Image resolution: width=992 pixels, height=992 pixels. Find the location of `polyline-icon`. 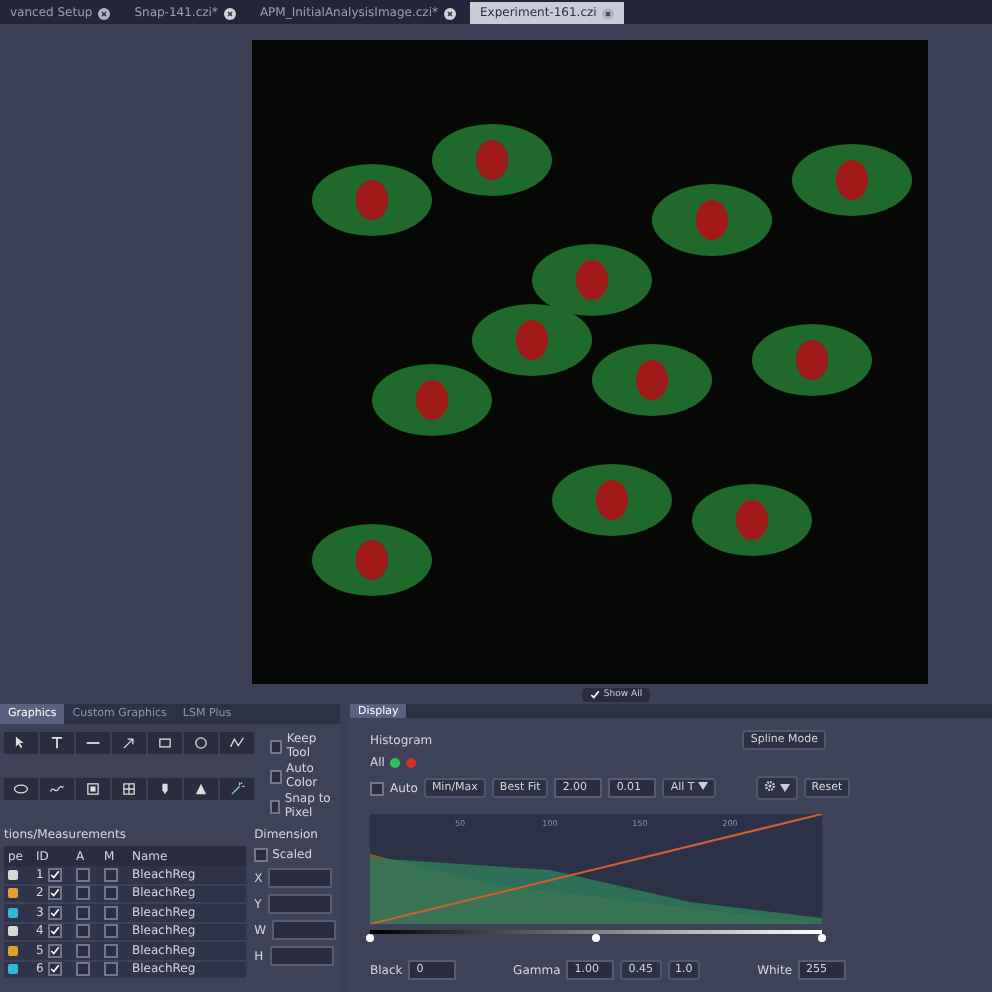

polyline-icon is located at coordinates (237, 743).